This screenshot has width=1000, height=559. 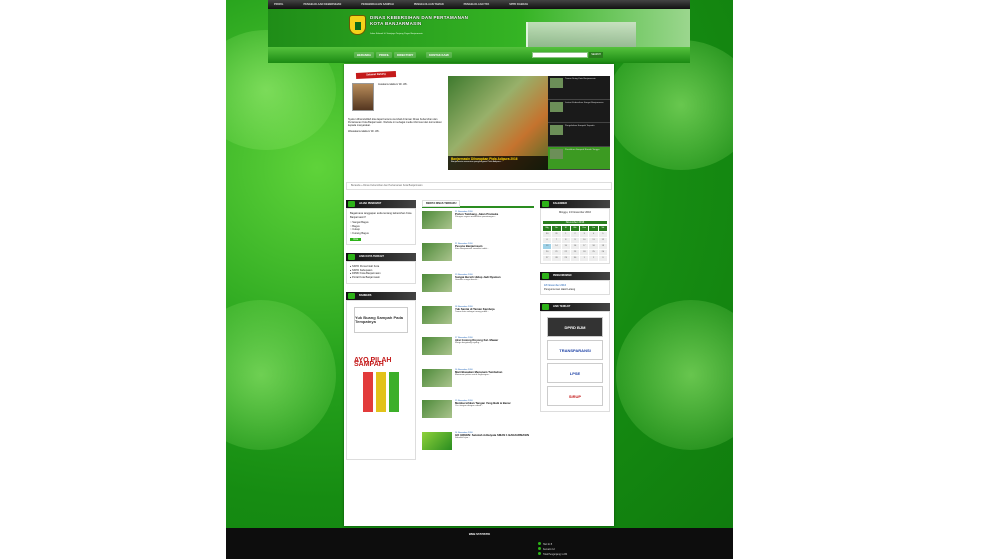 What do you see at coordinates (593, 241) in the screenshot?
I see `calendar-day: 11` at bounding box center [593, 241].